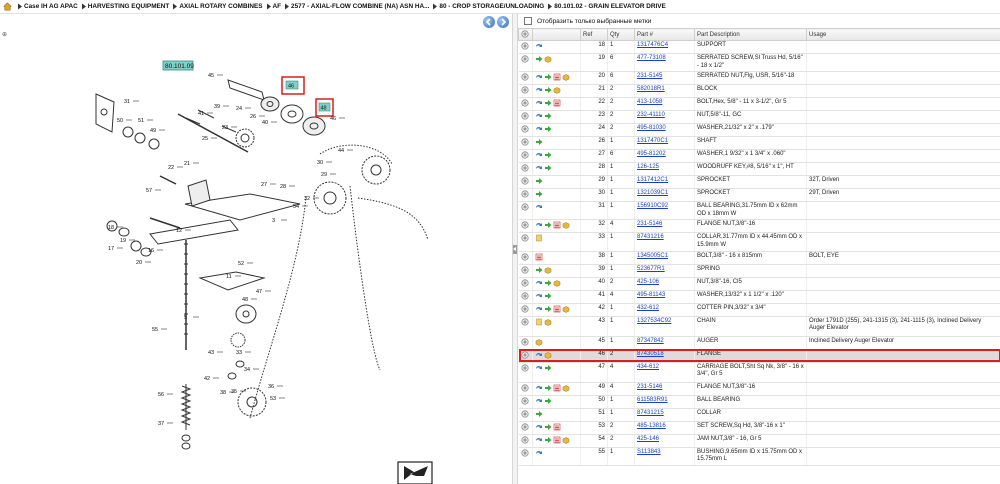 Image resolution: width=1000 pixels, height=484 pixels. I want to click on part-number-link: 582018R1, so click(651, 89).